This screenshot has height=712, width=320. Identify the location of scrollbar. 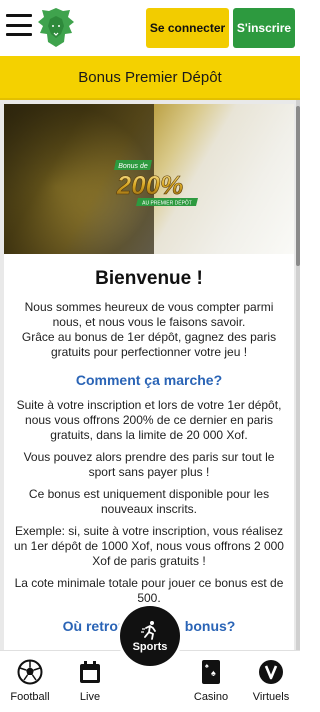
(298, 375).